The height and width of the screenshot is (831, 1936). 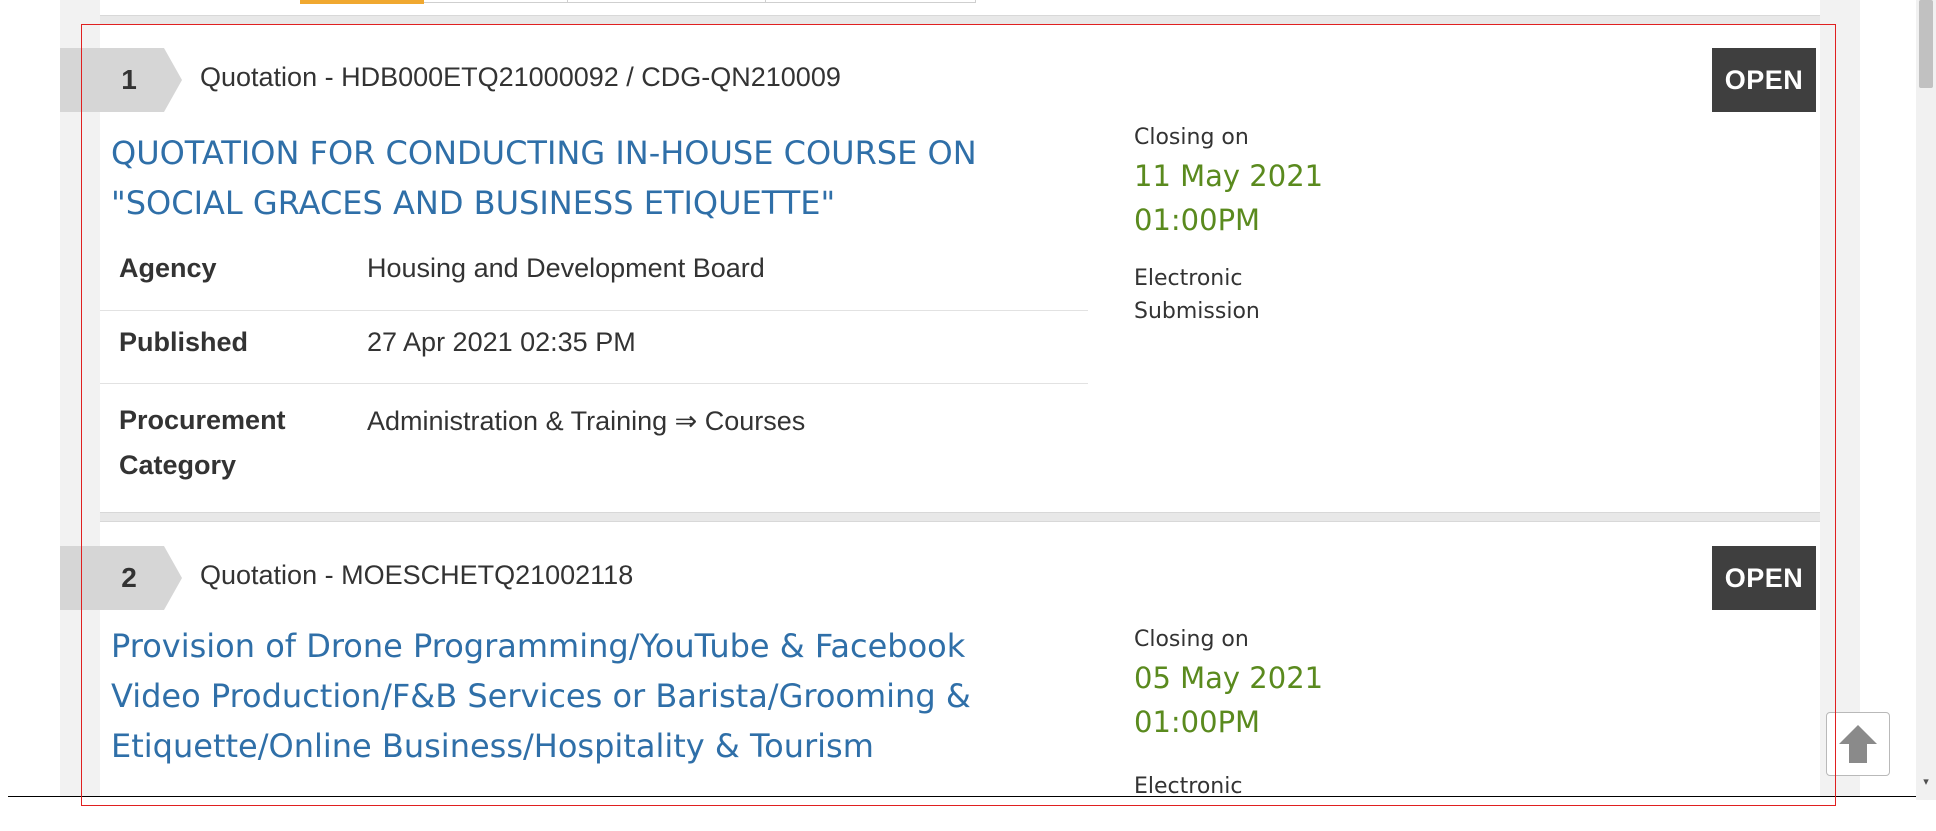 I want to click on closing-date: 11 May 2021, so click(x=1229, y=176).